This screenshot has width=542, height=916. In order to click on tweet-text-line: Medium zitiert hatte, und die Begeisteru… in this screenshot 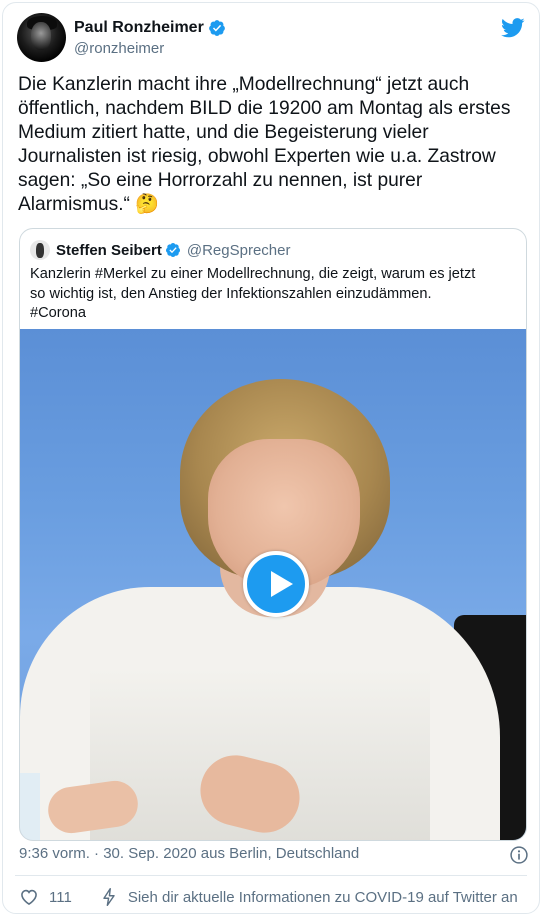, I will do `click(223, 132)`.